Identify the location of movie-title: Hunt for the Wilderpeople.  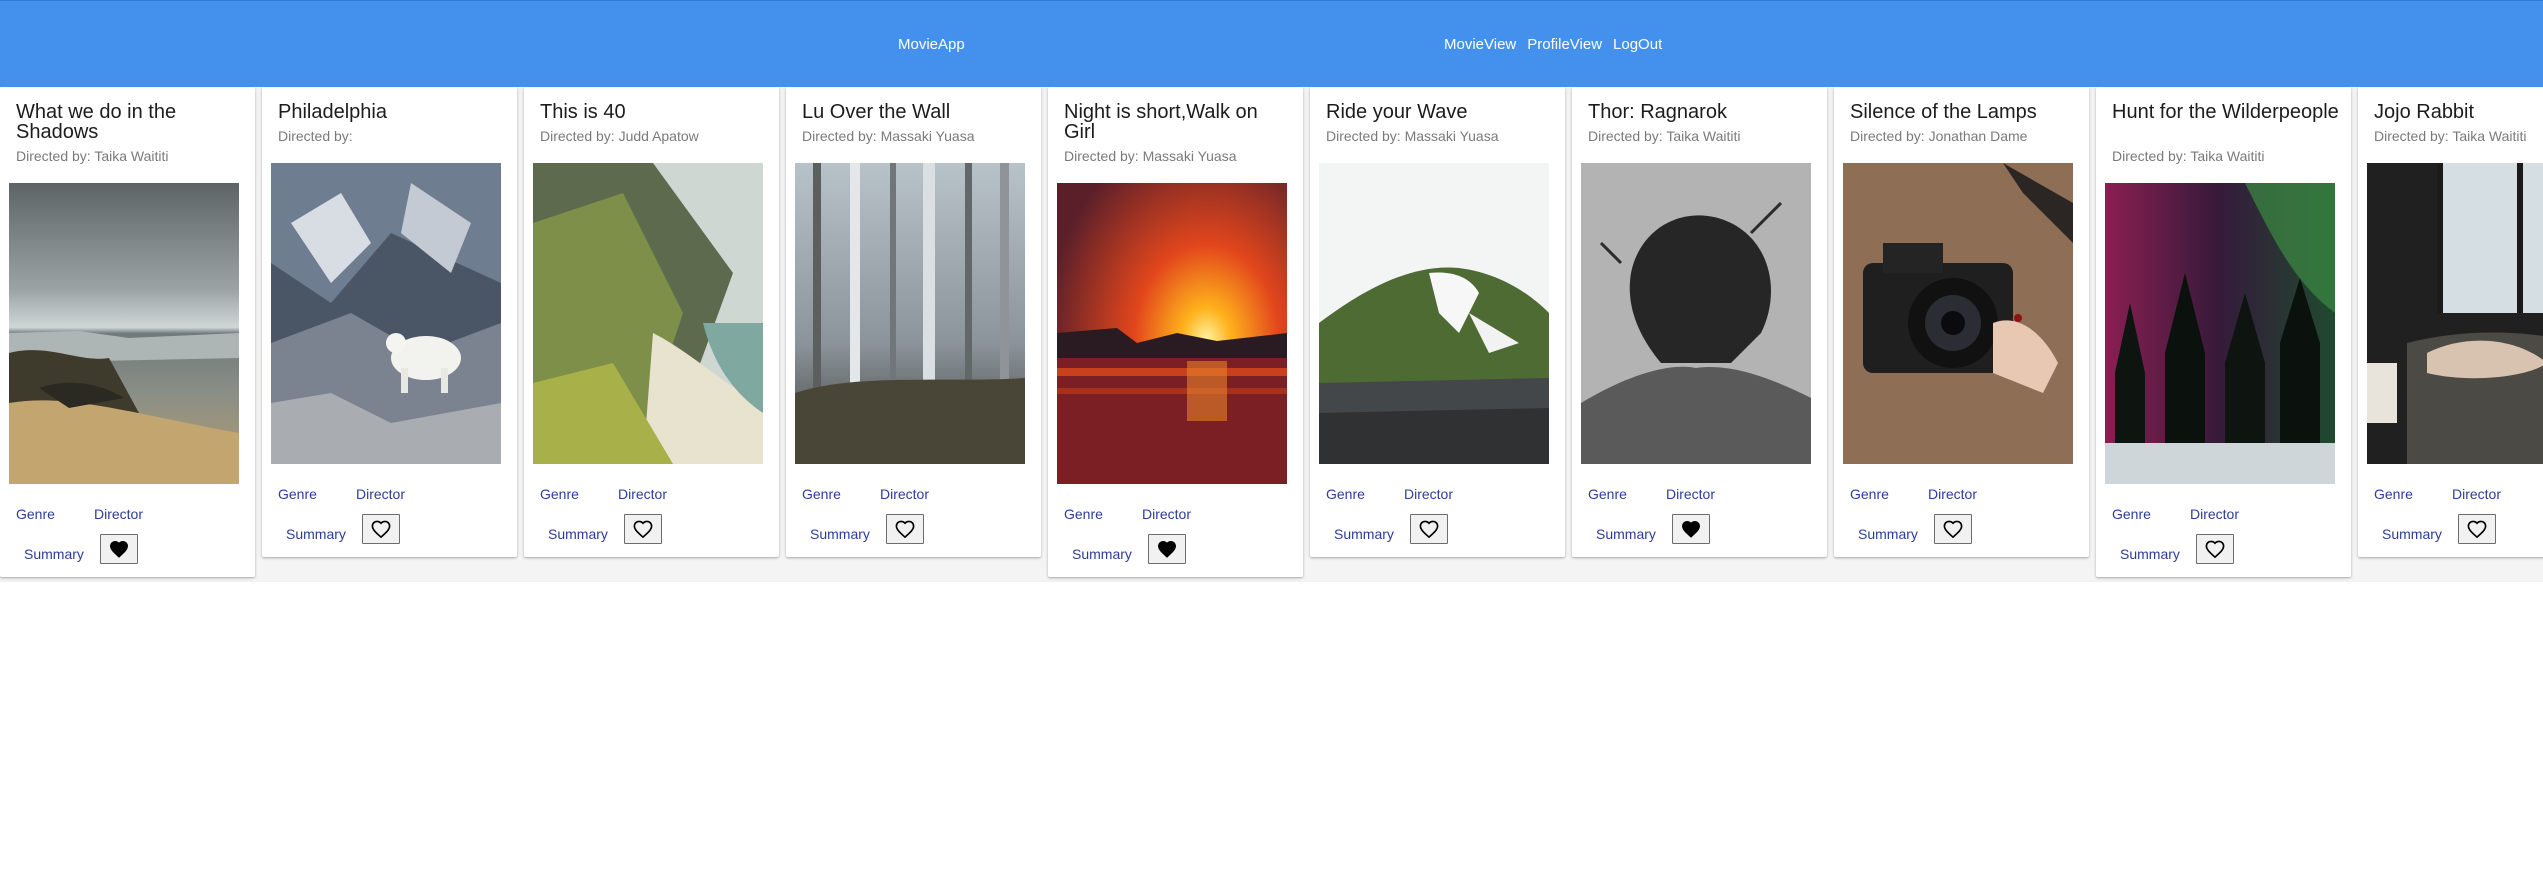
(2225, 112).